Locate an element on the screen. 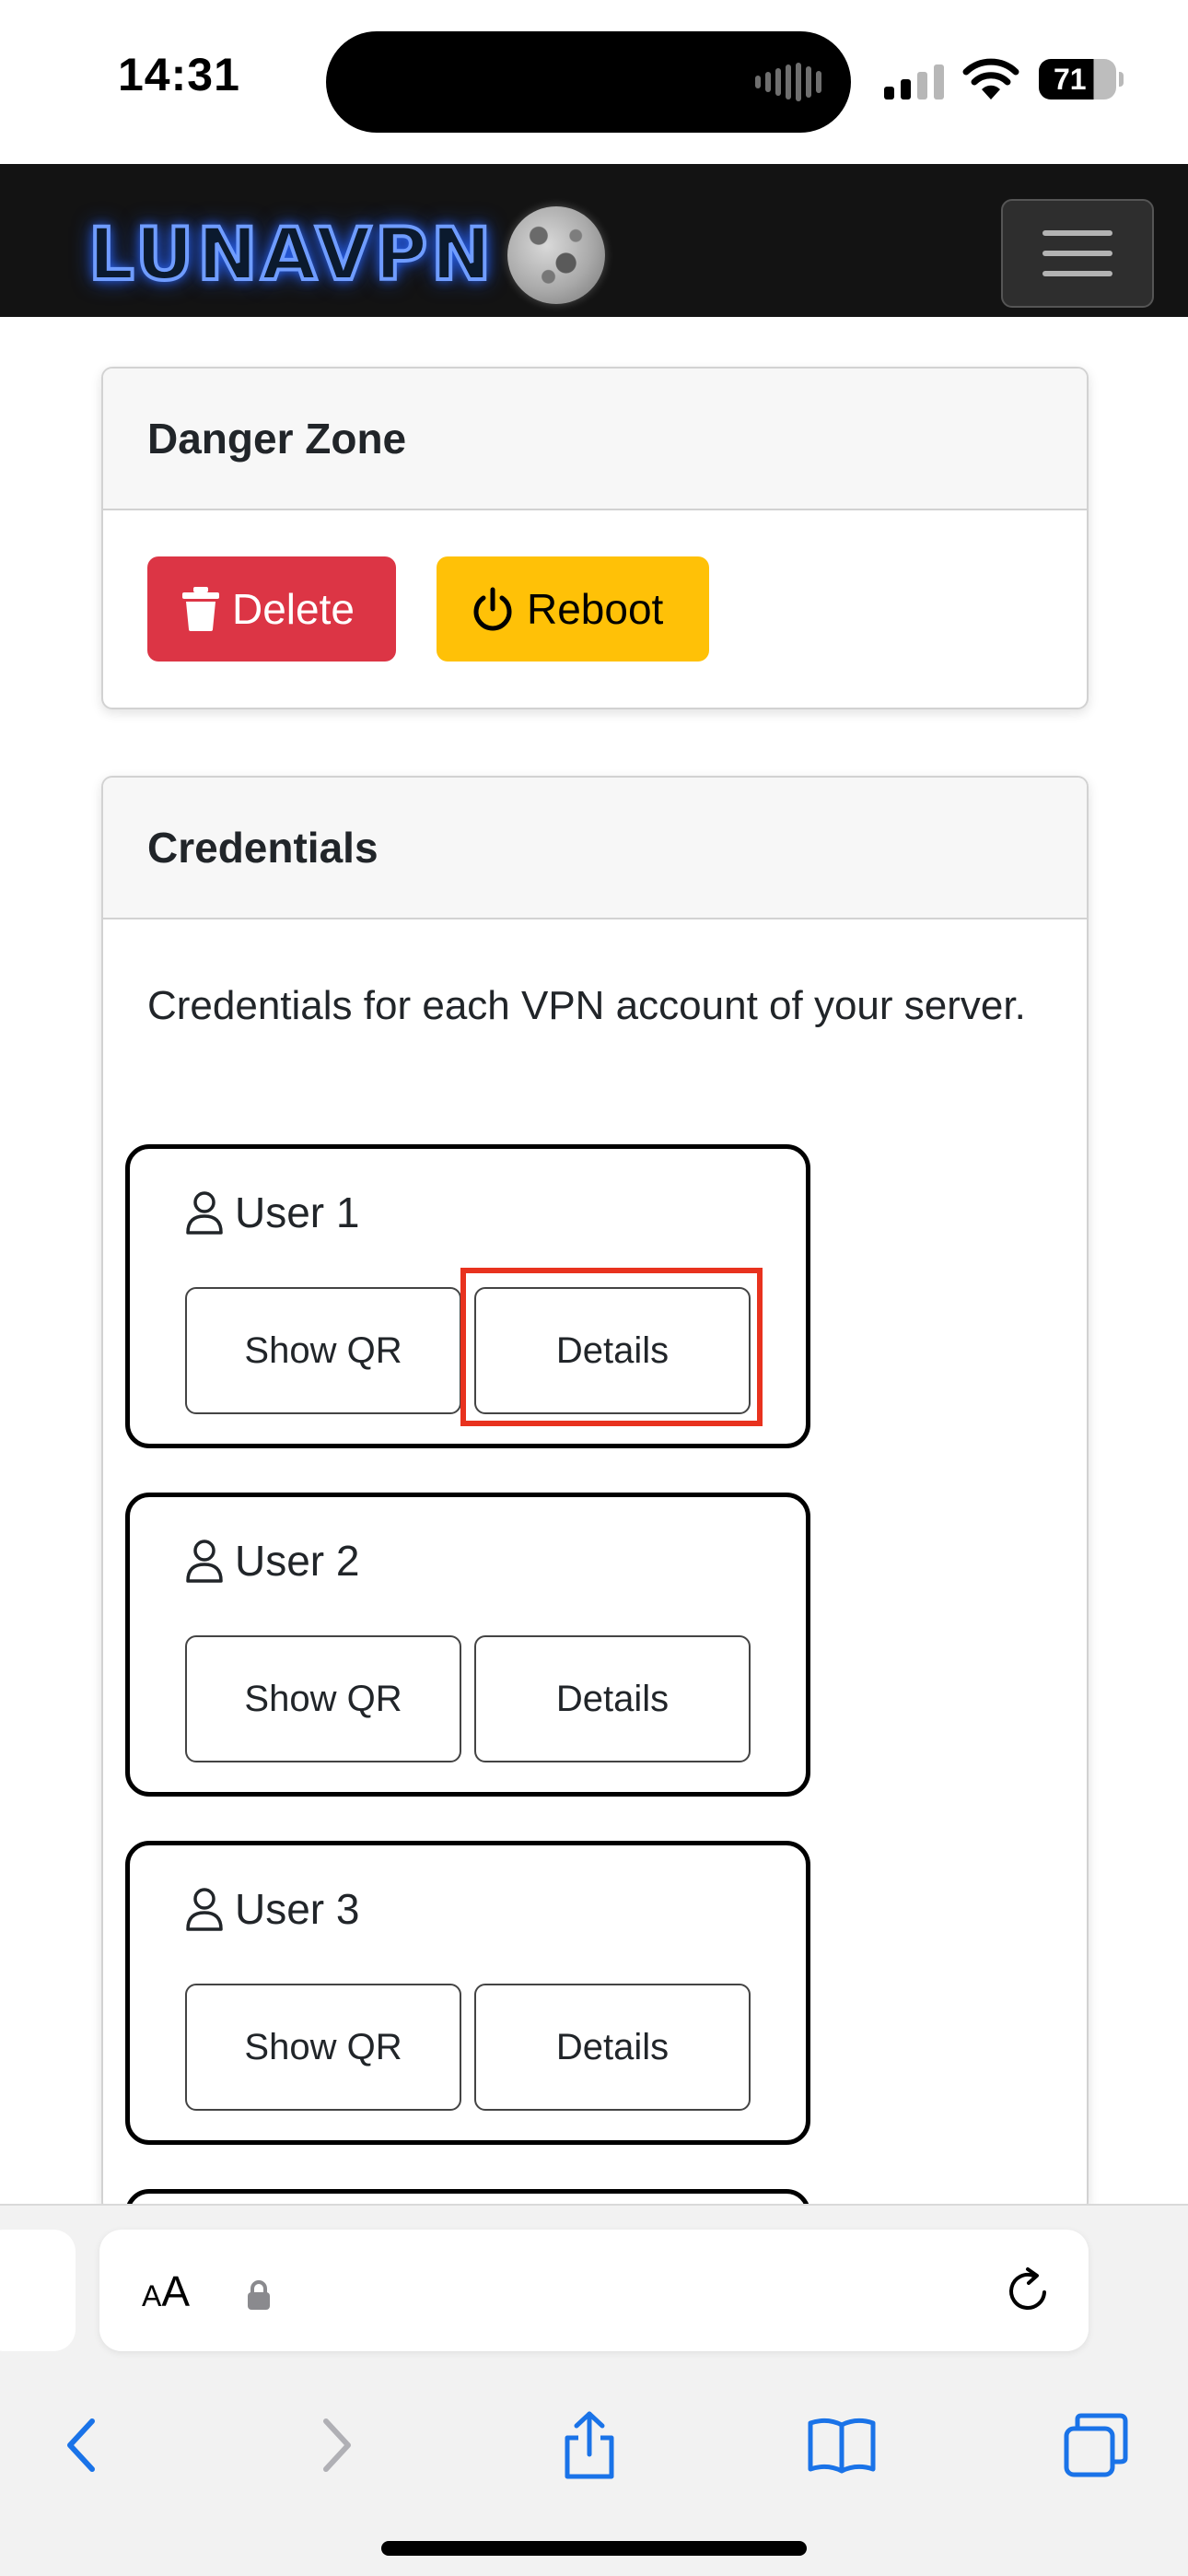 Image resolution: width=1188 pixels, height=2576 pixels. home-indicator is located at coordinates (594, 2548).